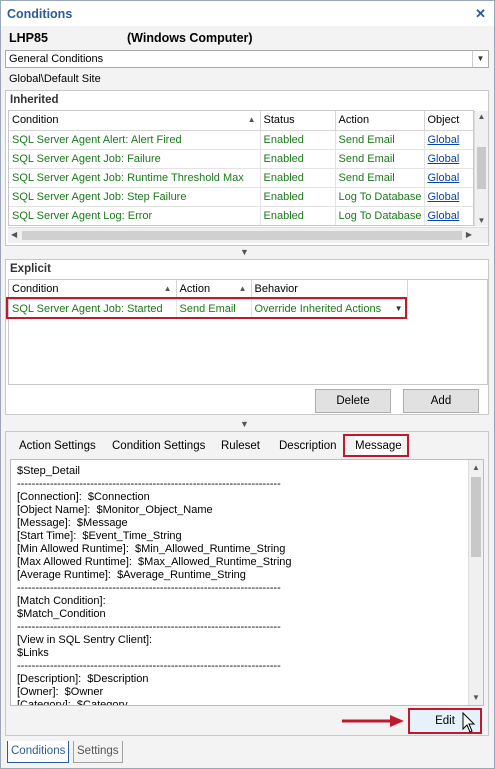  I want to click on arrow-annotation-icon, so click(373, 721).